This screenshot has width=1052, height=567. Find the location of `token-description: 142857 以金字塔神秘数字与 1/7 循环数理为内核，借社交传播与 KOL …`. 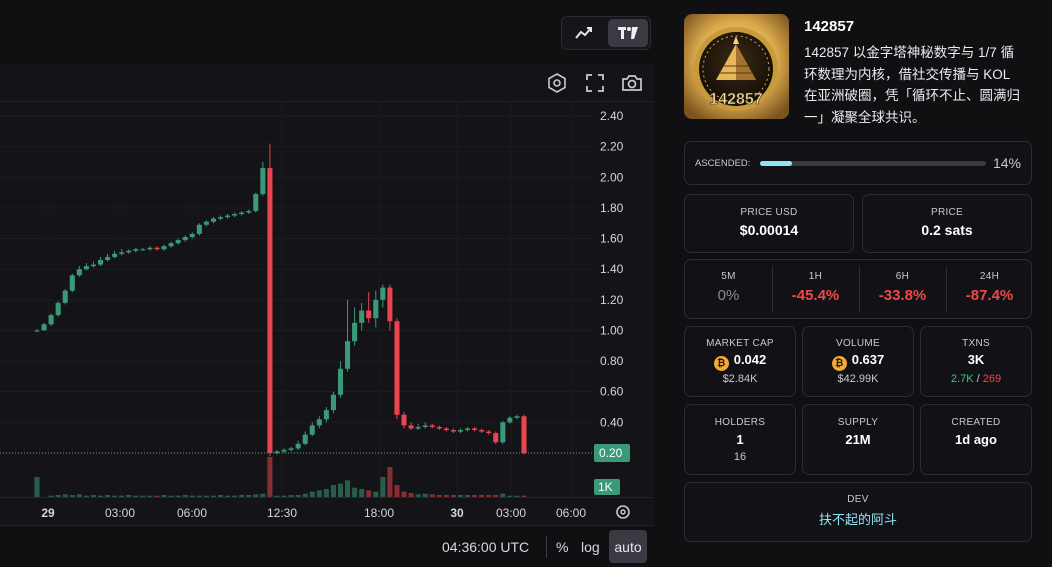

token-description: 142857 以金字塔神秘数字与 1/7 循环数理为内核，借社交传播与 KOL … is located at coordinates (912, 85).